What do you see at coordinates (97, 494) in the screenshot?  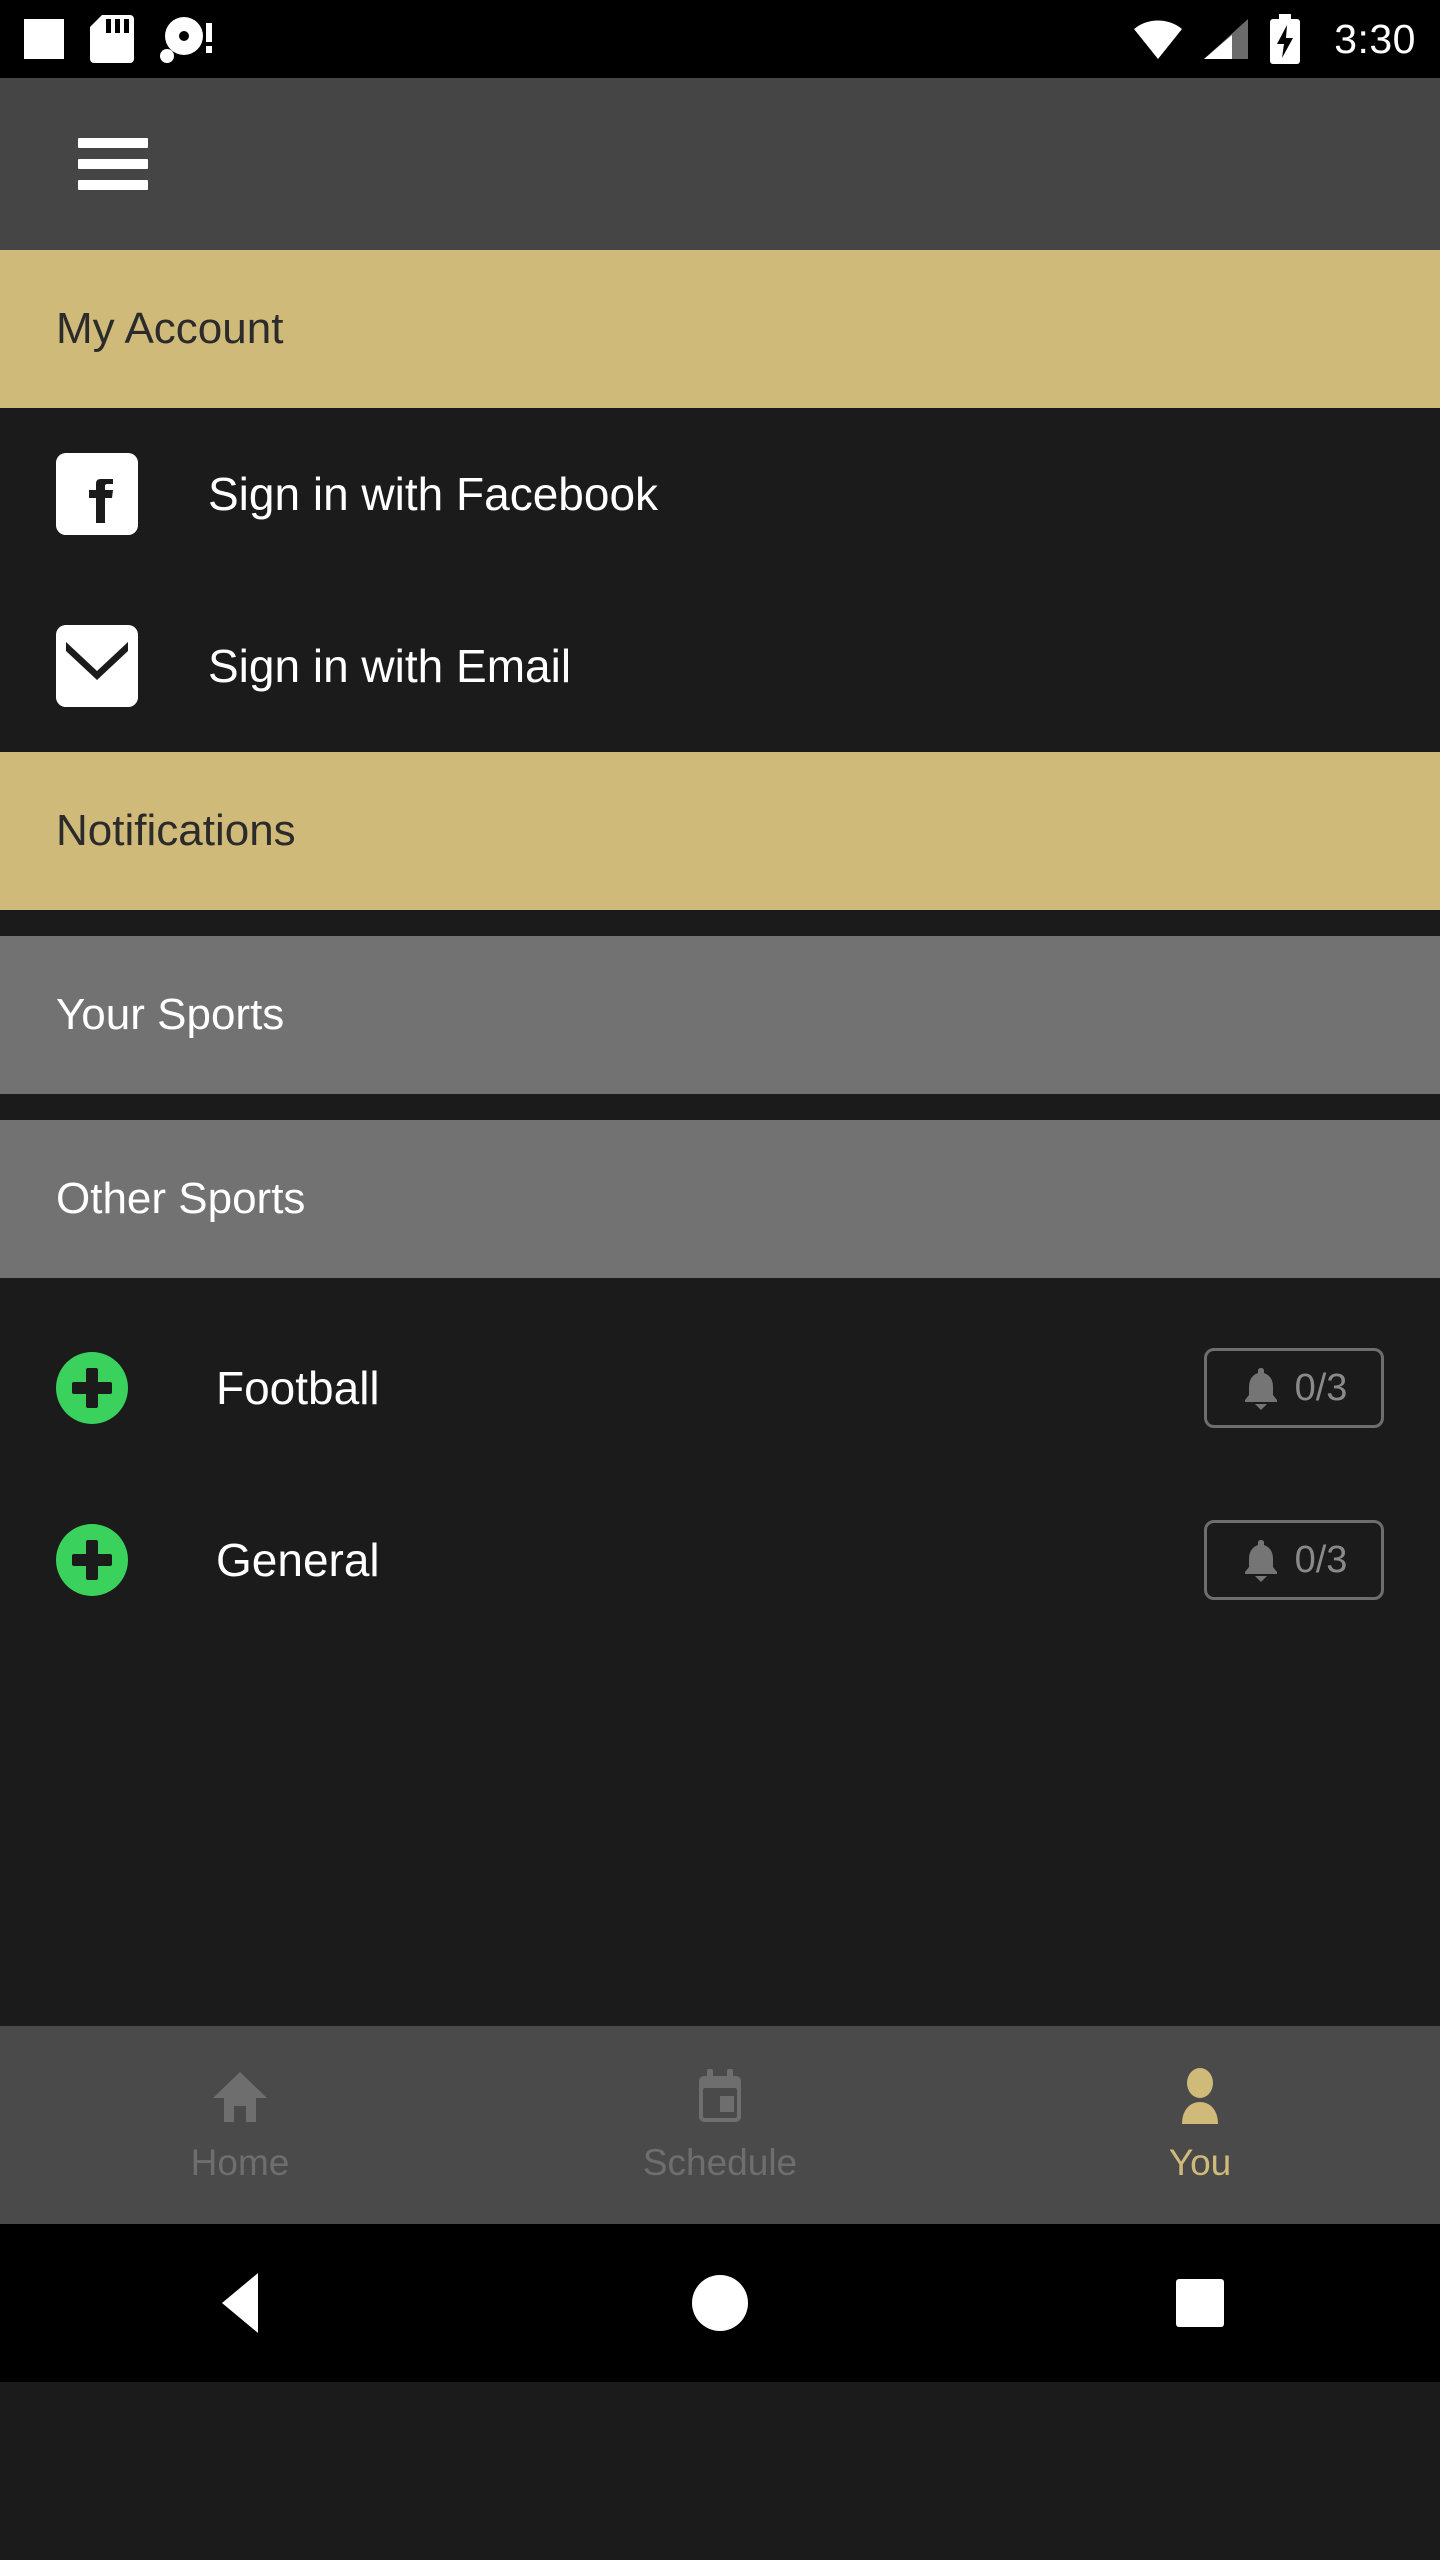 I see `facebook-icon` at bounding box center [97, 494].